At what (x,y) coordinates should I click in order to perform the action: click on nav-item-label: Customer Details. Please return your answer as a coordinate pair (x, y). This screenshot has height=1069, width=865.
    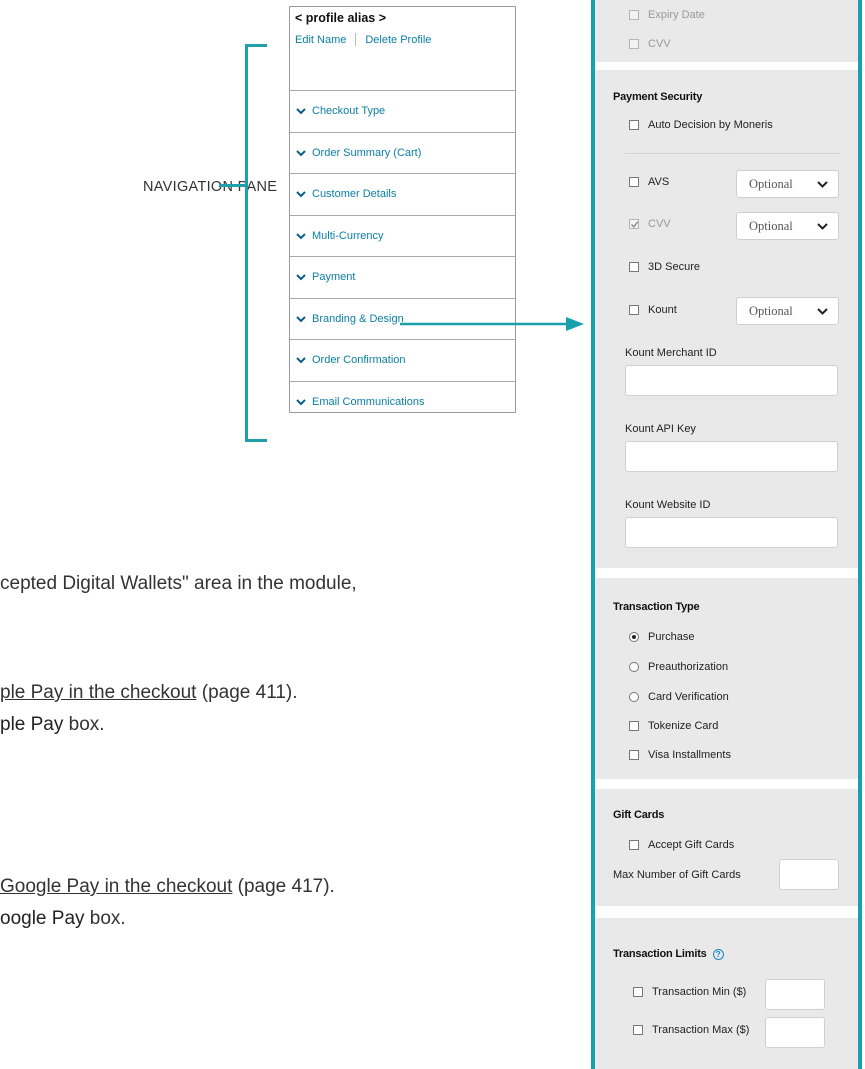
    Looking at the image, I should click on (354, 194).